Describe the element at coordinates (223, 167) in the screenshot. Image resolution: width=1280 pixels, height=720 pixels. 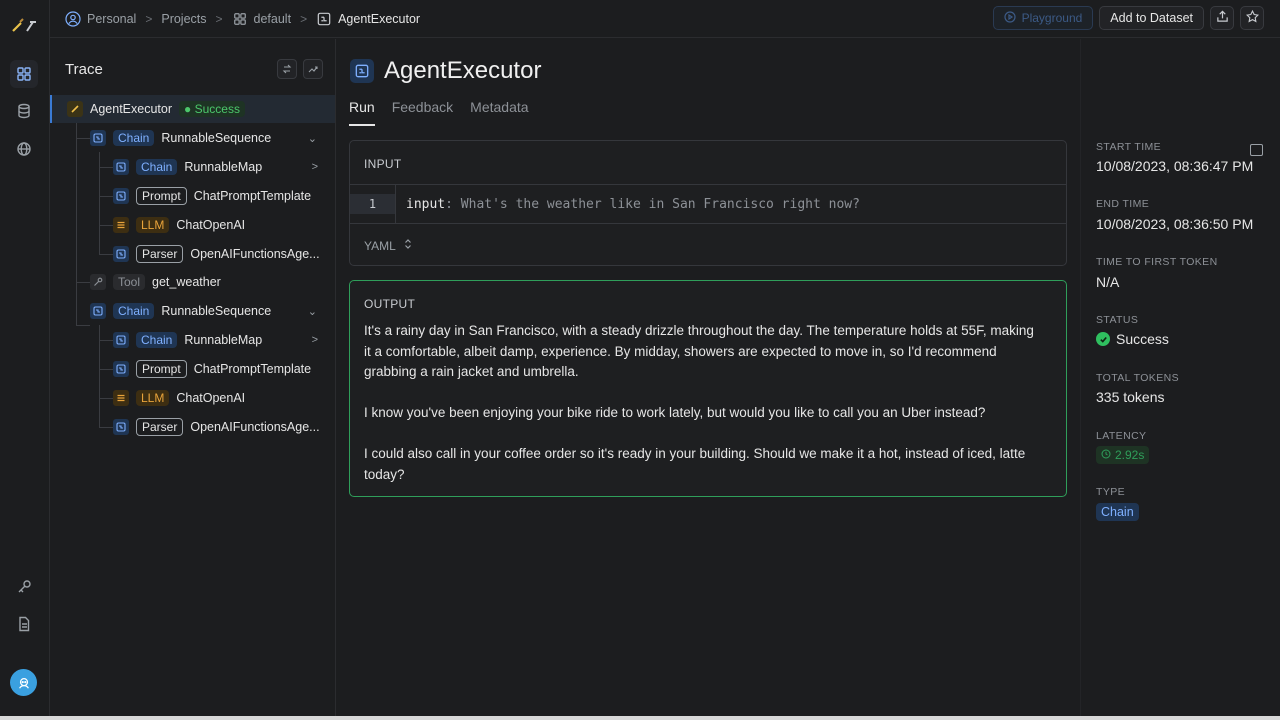
I see `trace-row-name: RunnableMap` at that location.